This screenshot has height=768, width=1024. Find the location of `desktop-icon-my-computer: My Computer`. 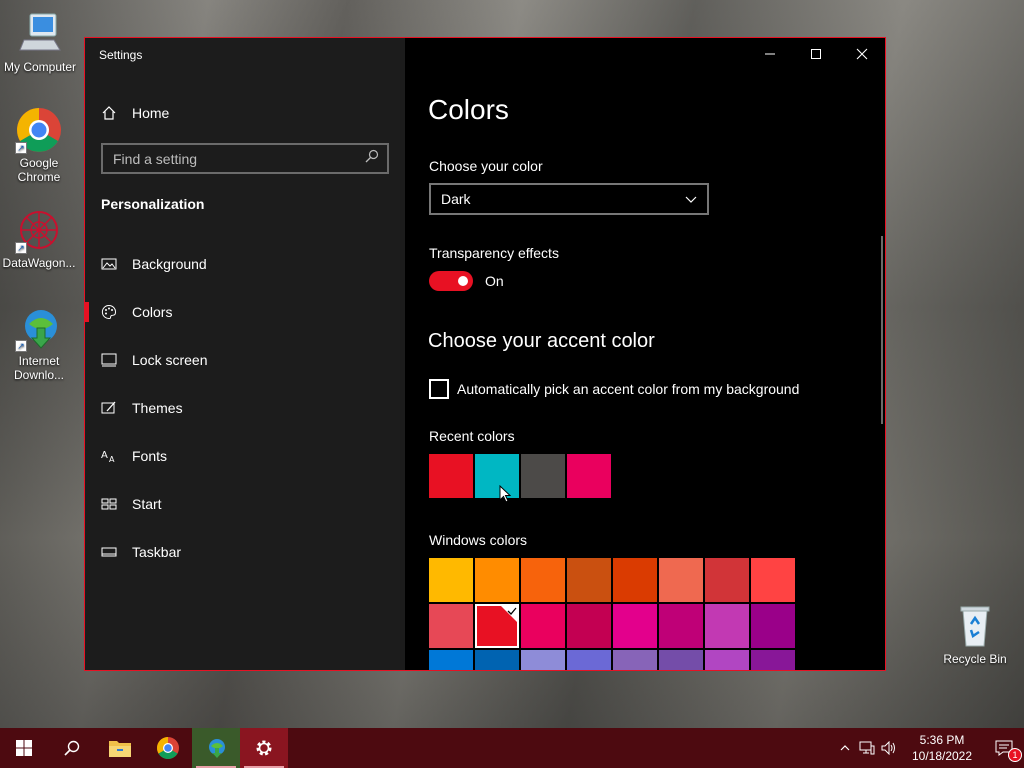

desktop-icon-my-computer: My Computer is located at coordinates (40, 42).